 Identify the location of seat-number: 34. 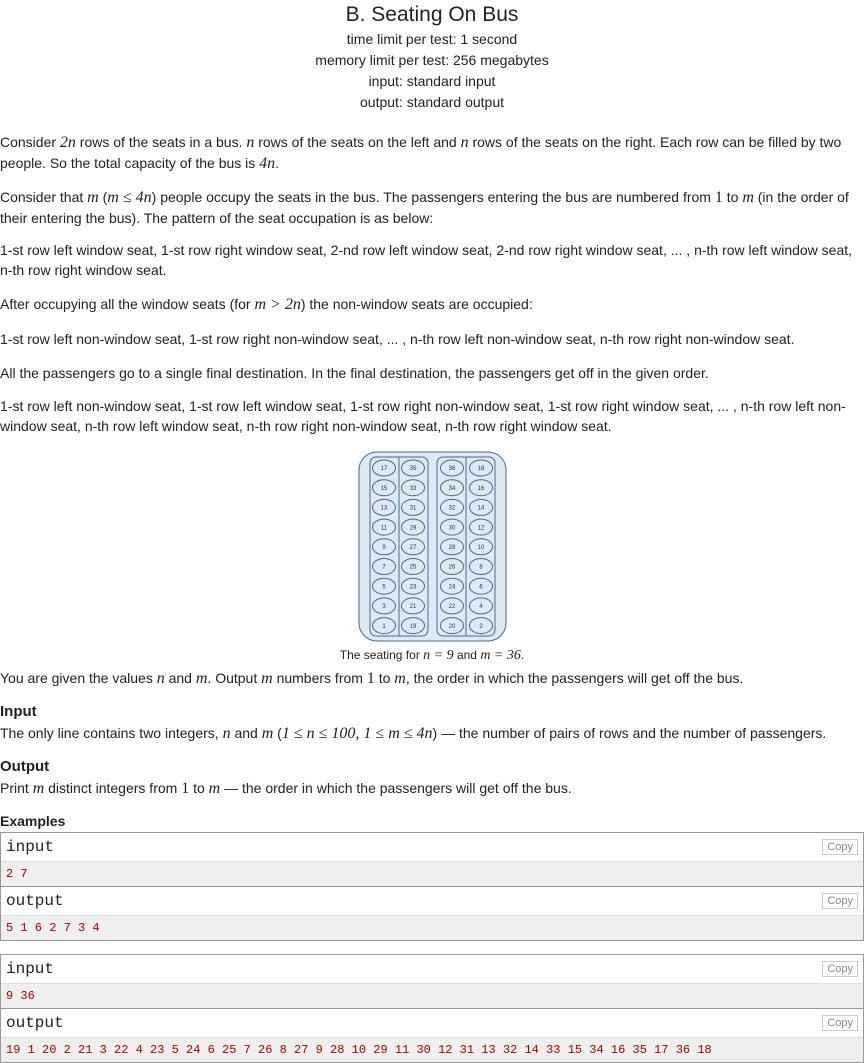
(452, 489).